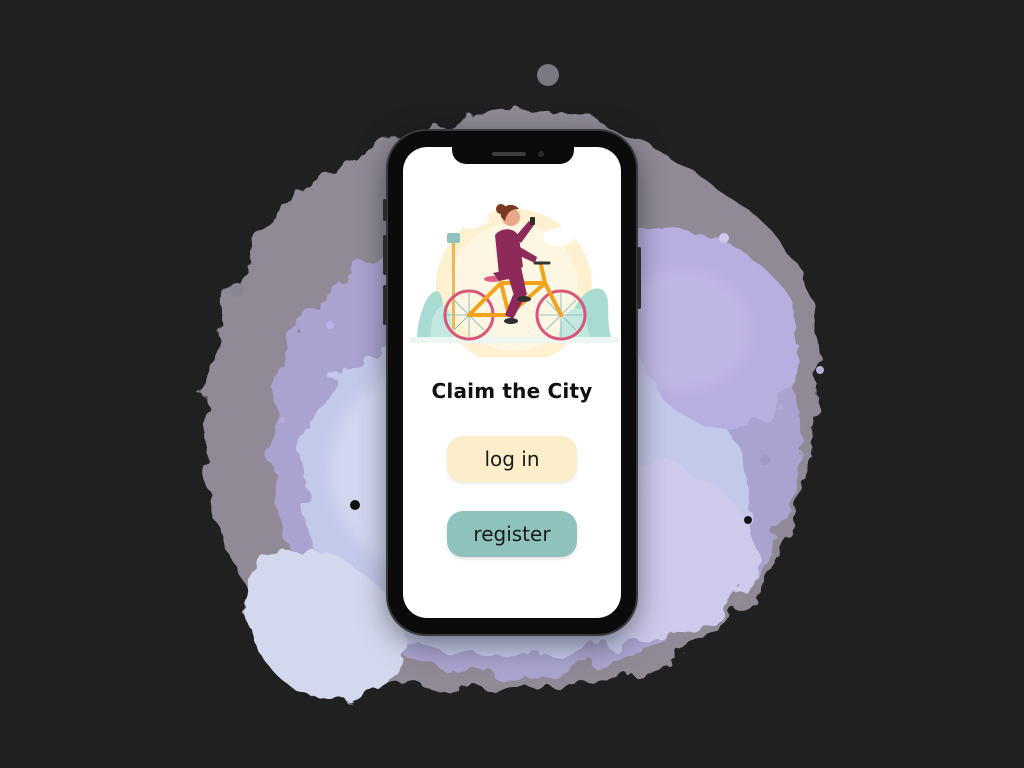 This screenshot has height=768, width=1024. Describe the element at coordinates (512, 534) in the screenshot. I see `register-button: register` at that location.